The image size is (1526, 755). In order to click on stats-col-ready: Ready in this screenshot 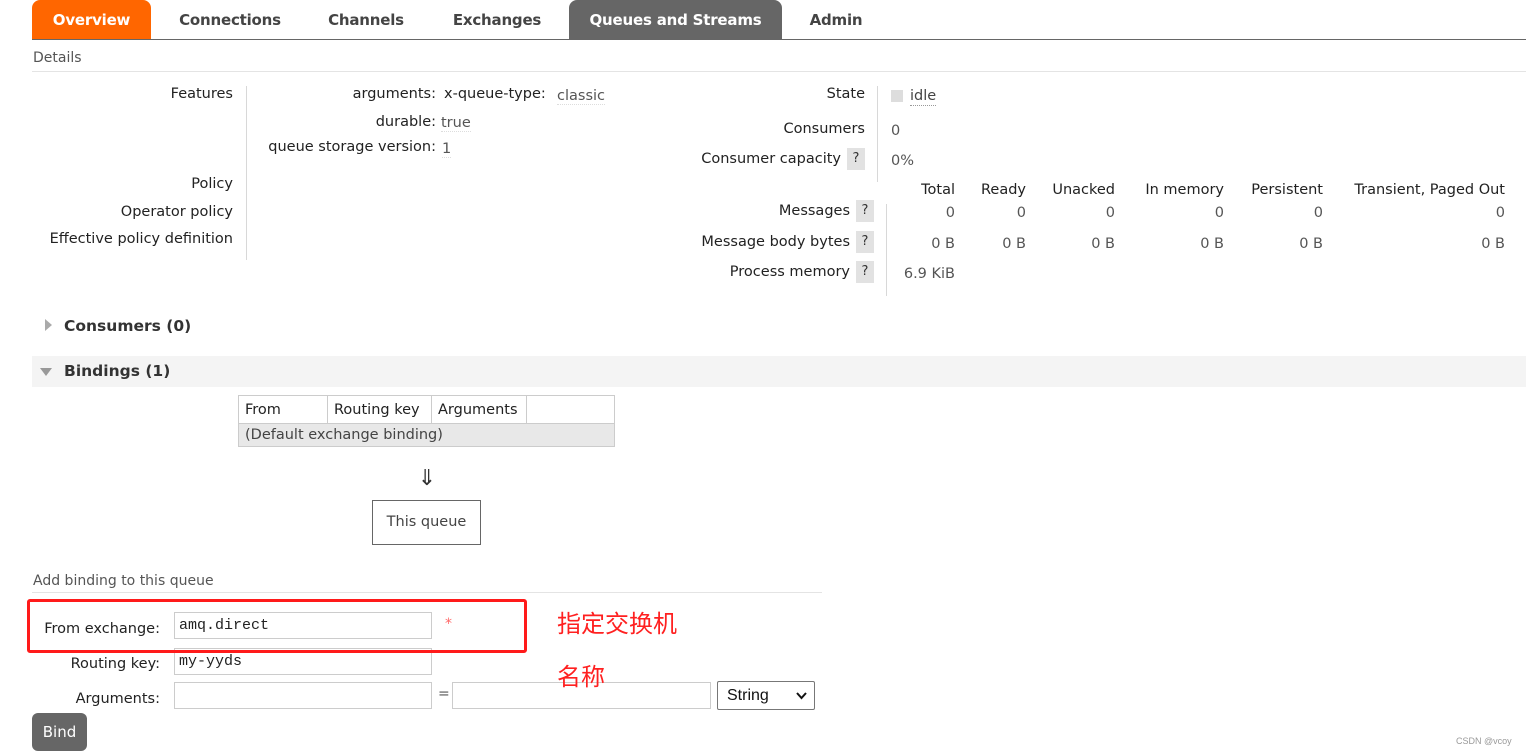, I will do `click(1003, 190)`.